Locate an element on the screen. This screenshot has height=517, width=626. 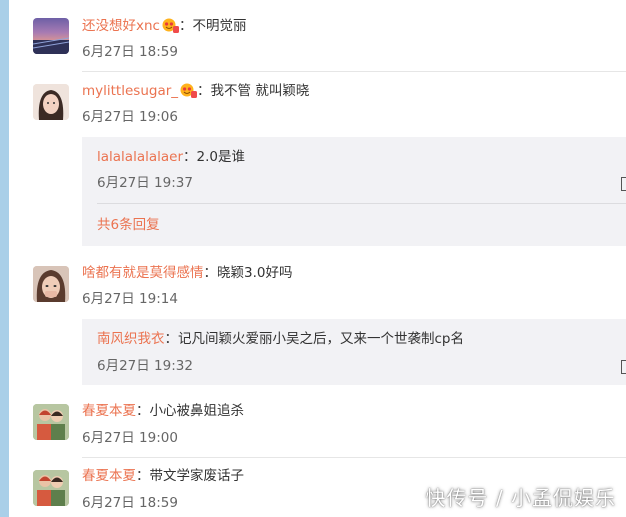
reply-item: 南风织我衣：记凡间颖火爱丽小吴之后，又来一个世袭制cp名 is located at coordinates (280, 339).